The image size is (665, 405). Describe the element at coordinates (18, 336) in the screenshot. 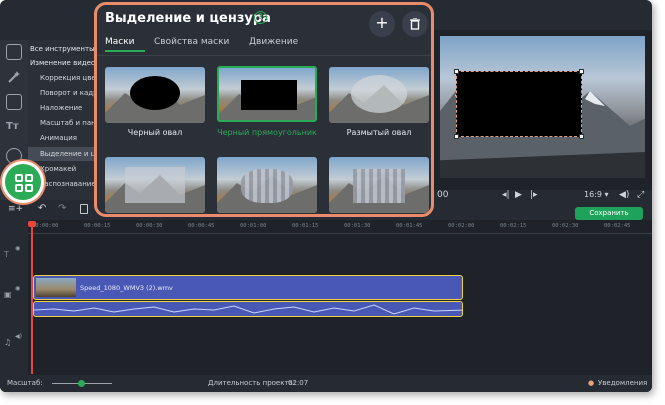

I see `mute-icon: ◀)` at that location.